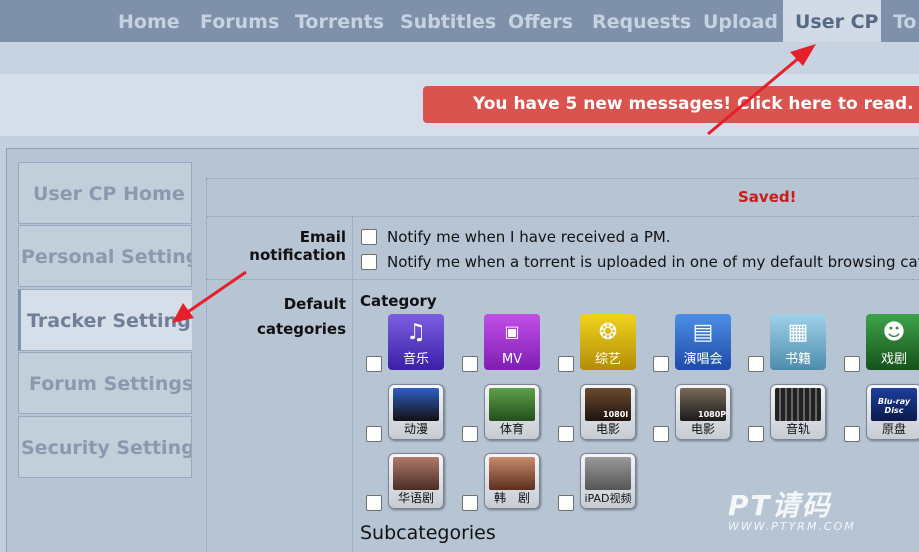  What do you see at coordinates (792, 526) in the screenshot?
I see `watermark-url: WWW.PTYRM.COM` at bounding box center [792, 526].